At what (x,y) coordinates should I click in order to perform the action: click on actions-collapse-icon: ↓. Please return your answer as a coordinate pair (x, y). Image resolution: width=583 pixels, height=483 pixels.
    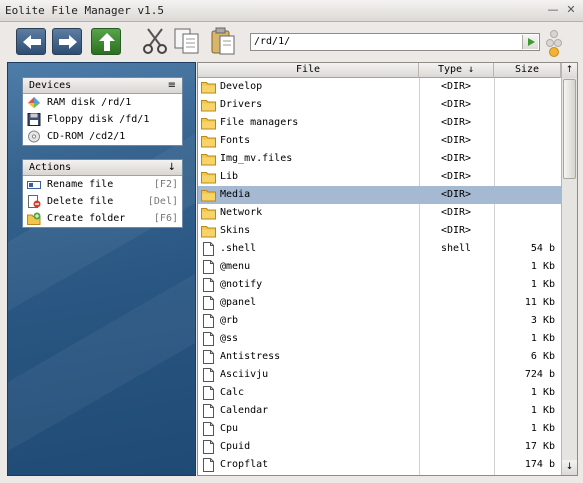
    Looking at the image, I should click on (172, 167).